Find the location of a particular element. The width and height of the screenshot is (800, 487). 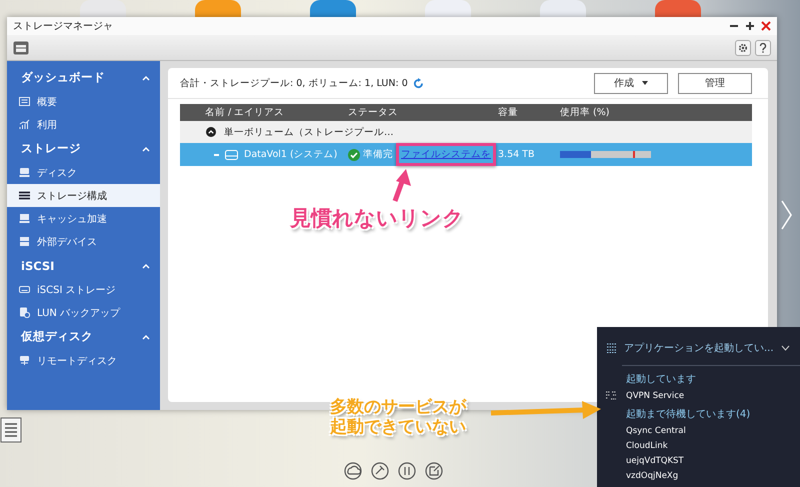

sidebar-item: ストレージ構成 is located at coordinates (83, 195).